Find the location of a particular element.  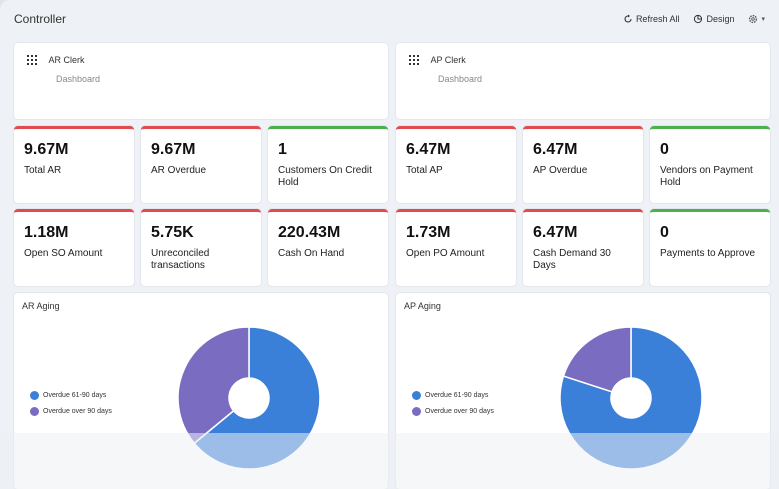

kpi-value: 220.43M is located at coordinates (309, 232).